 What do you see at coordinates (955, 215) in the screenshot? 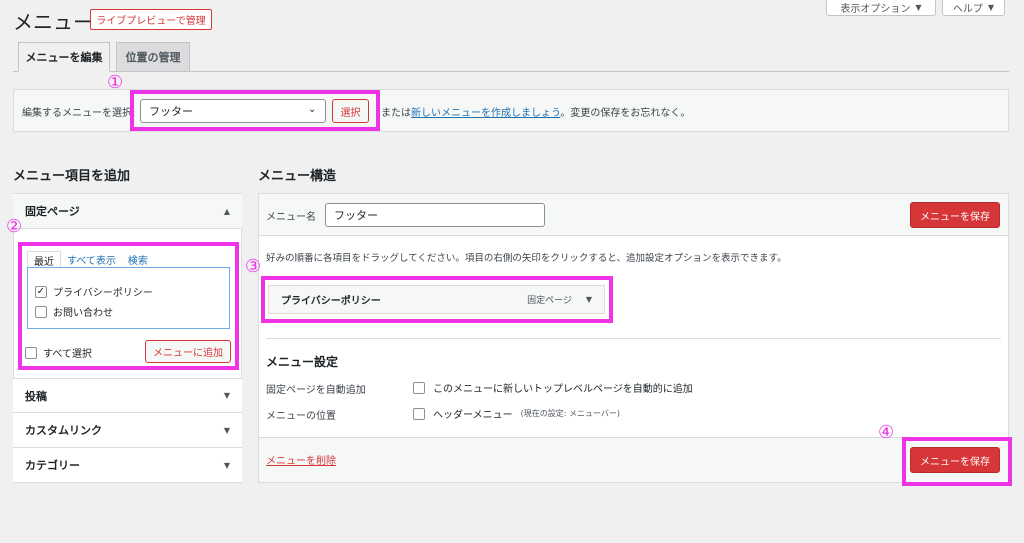
I see `save-menu-button: メニューを保存` at bounding box center [955, 215].